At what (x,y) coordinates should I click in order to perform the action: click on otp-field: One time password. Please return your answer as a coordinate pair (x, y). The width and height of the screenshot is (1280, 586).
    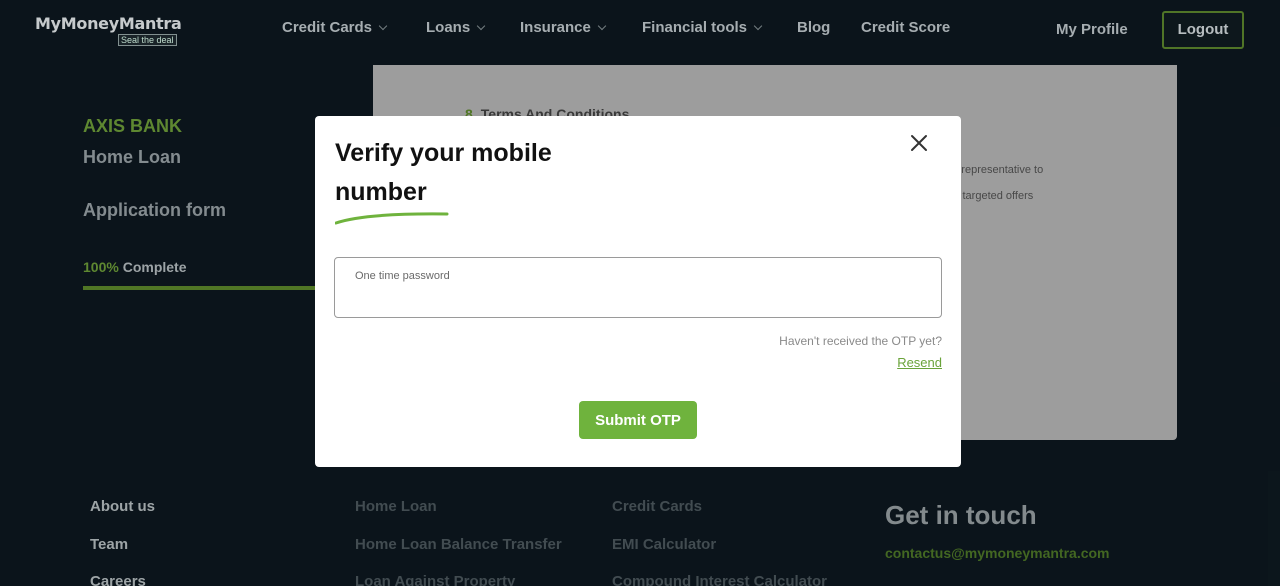
    Looking at the image, I should click on (638, 287).